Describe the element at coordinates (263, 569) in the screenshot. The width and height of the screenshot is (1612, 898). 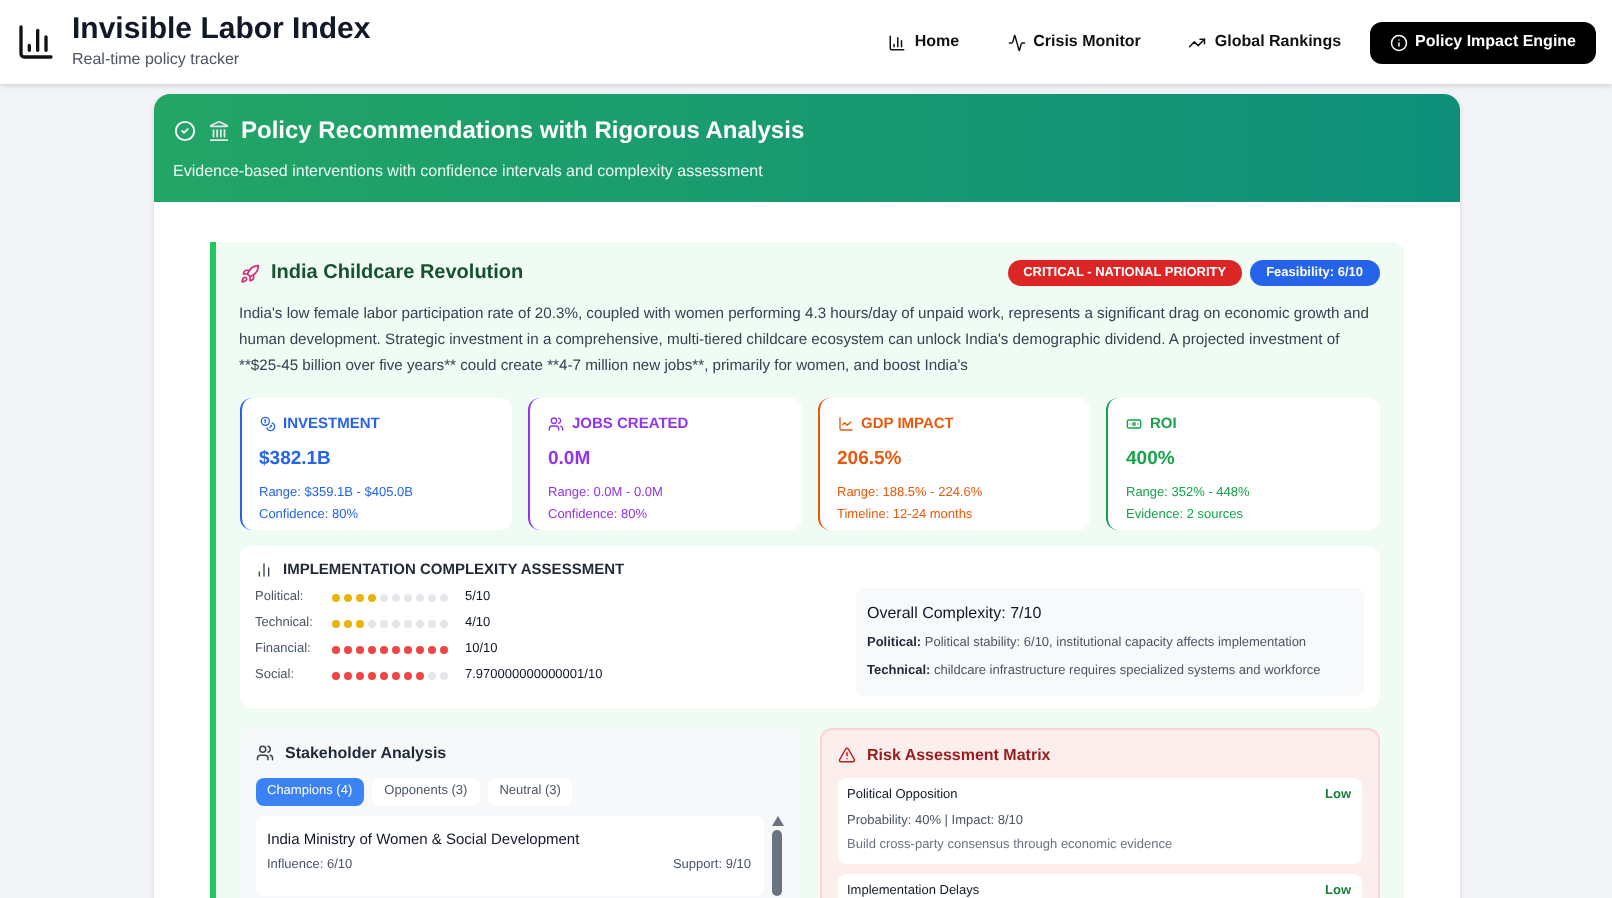
I see `bars-icon` at that location.